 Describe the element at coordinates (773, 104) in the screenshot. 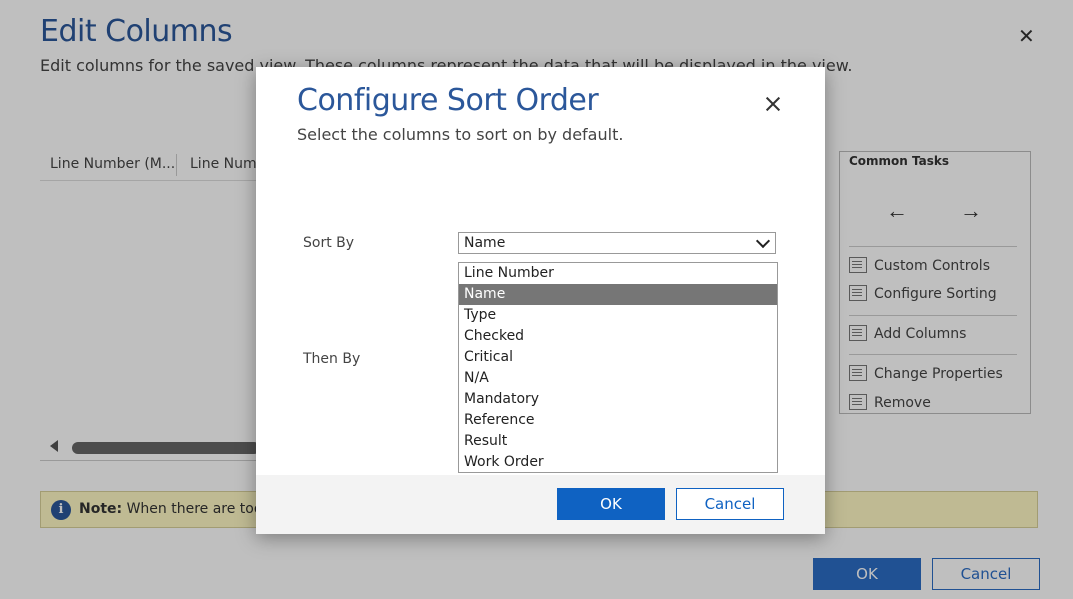

I see `close-icon` at that location.